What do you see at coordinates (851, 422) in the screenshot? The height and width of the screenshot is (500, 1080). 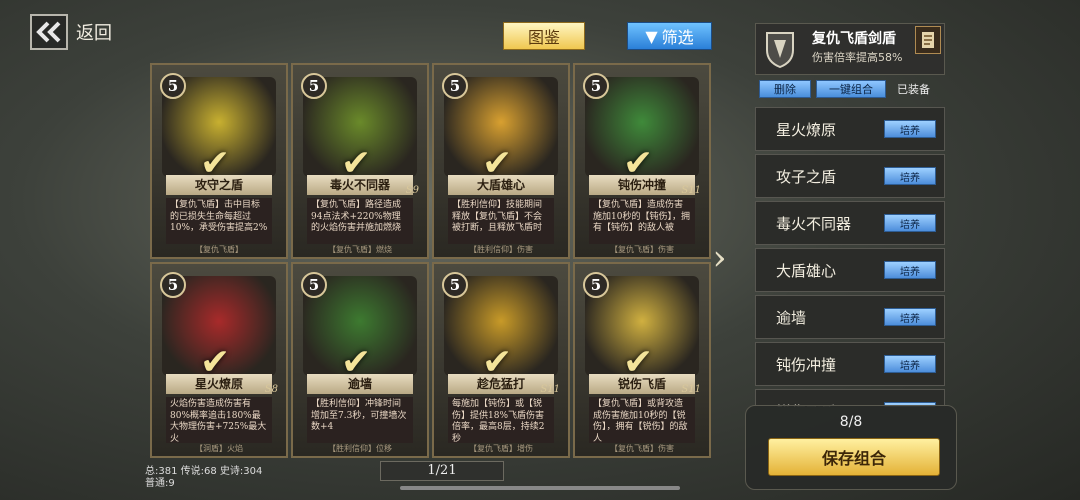 I see `slot-count: 8/8` at bounding box center [851, 422].